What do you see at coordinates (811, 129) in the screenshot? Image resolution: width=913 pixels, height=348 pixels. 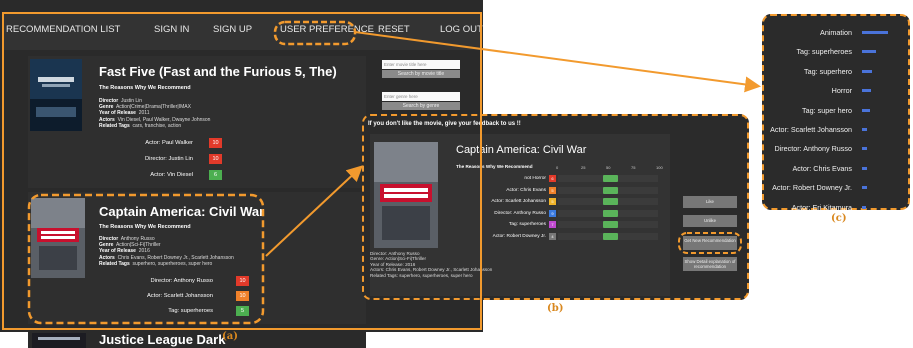 I see `preference-label: Actor: Scarlett Johansson` at bounding box center [811, 129].